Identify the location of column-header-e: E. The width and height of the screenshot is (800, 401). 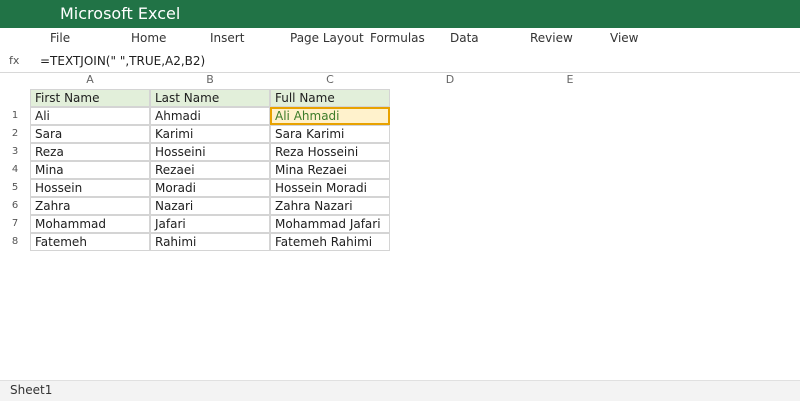
(570, 79).